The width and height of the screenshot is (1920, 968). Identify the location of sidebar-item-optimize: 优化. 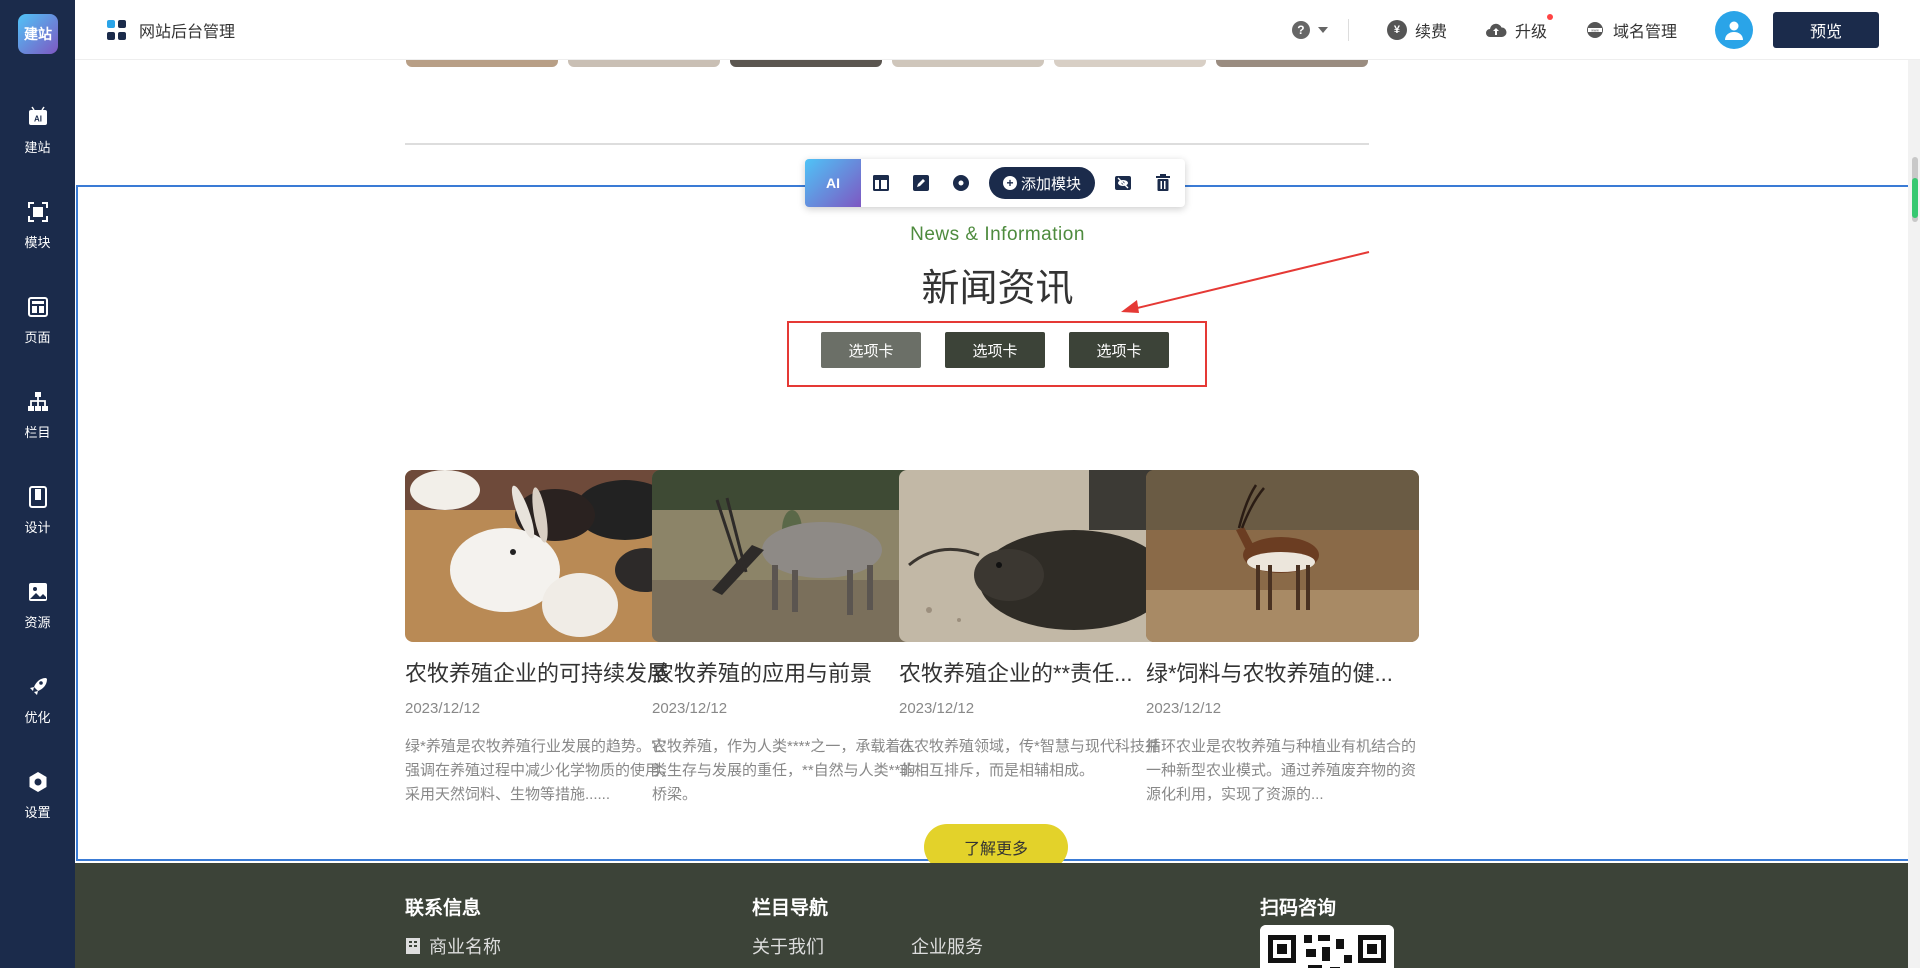
(37, 707).